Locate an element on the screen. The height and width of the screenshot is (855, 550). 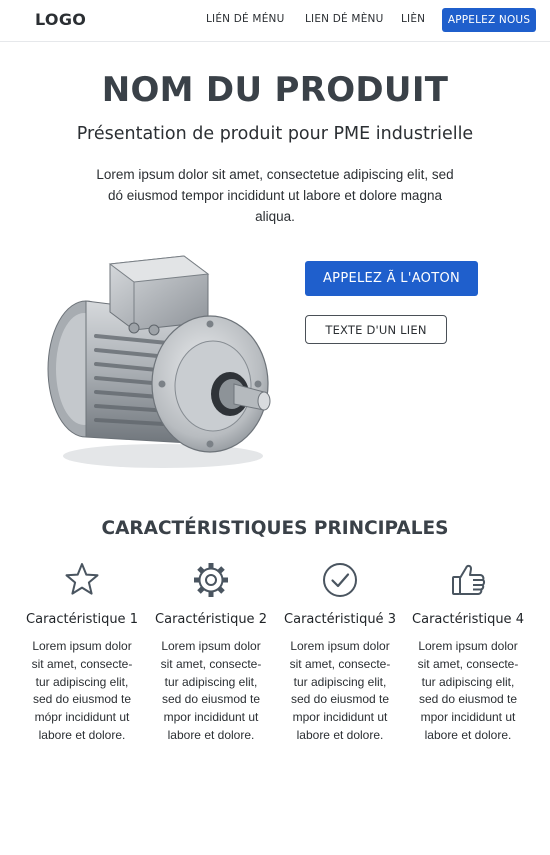
feature-title: Caractéristique 2 is located at coordinates (211, 619).